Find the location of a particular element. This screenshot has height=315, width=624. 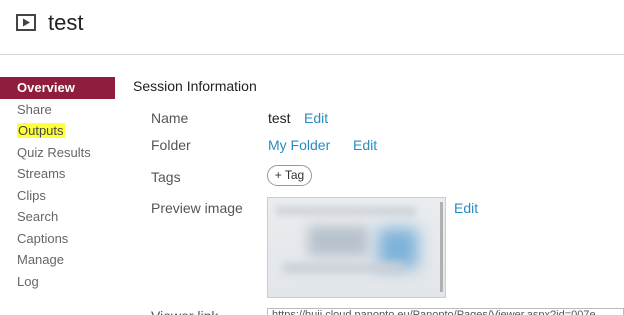

sidebar-item-outputs: Outputs is located at coordinates (57, 131).